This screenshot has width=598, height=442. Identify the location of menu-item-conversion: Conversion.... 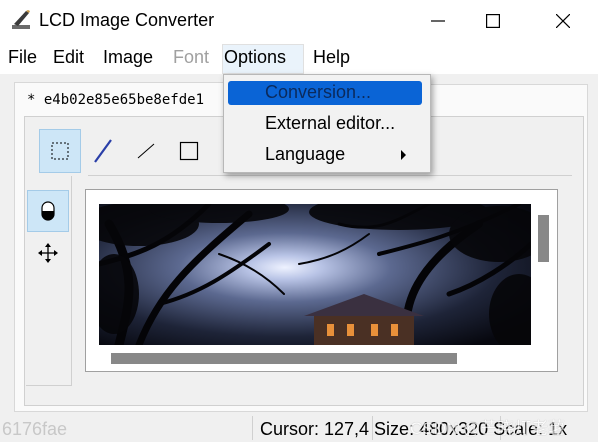
(325, 93).